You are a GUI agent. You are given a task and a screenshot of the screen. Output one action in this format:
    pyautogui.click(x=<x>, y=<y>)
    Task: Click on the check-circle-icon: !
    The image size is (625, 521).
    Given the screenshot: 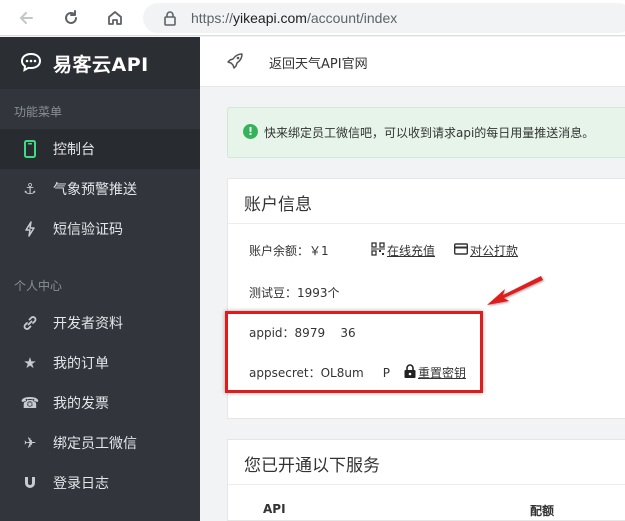 What is the action you would take?
    pyautogui.click(x=250, y=131)
    